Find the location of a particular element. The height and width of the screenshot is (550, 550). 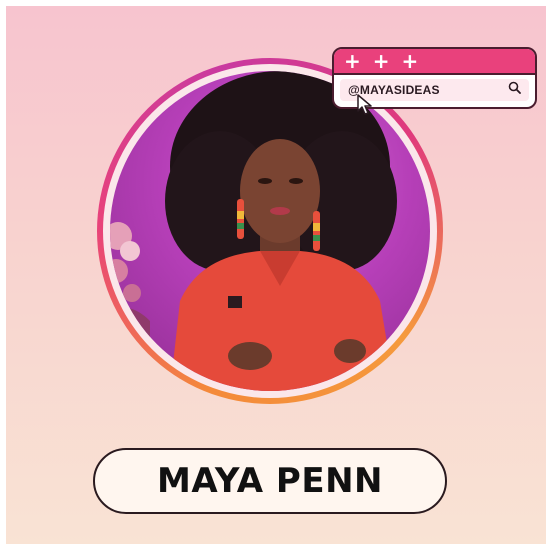

face-shape is located at coordinates (280, 191).